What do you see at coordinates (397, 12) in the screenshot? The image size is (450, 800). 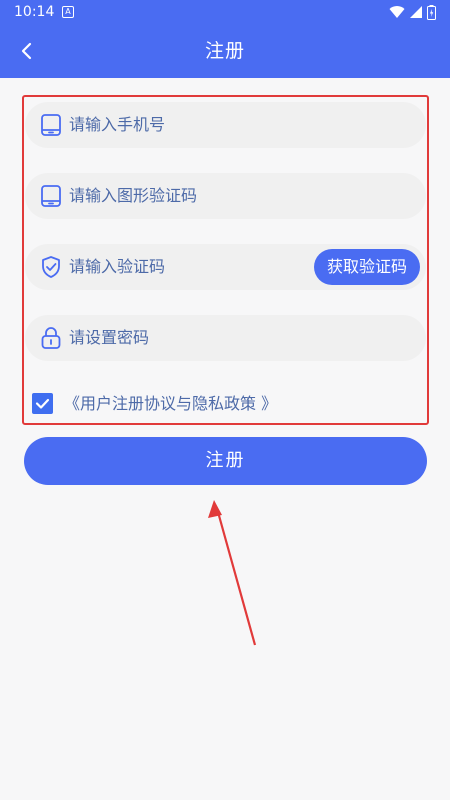 I see `wifi-icon` at bounding box center [397, 12].